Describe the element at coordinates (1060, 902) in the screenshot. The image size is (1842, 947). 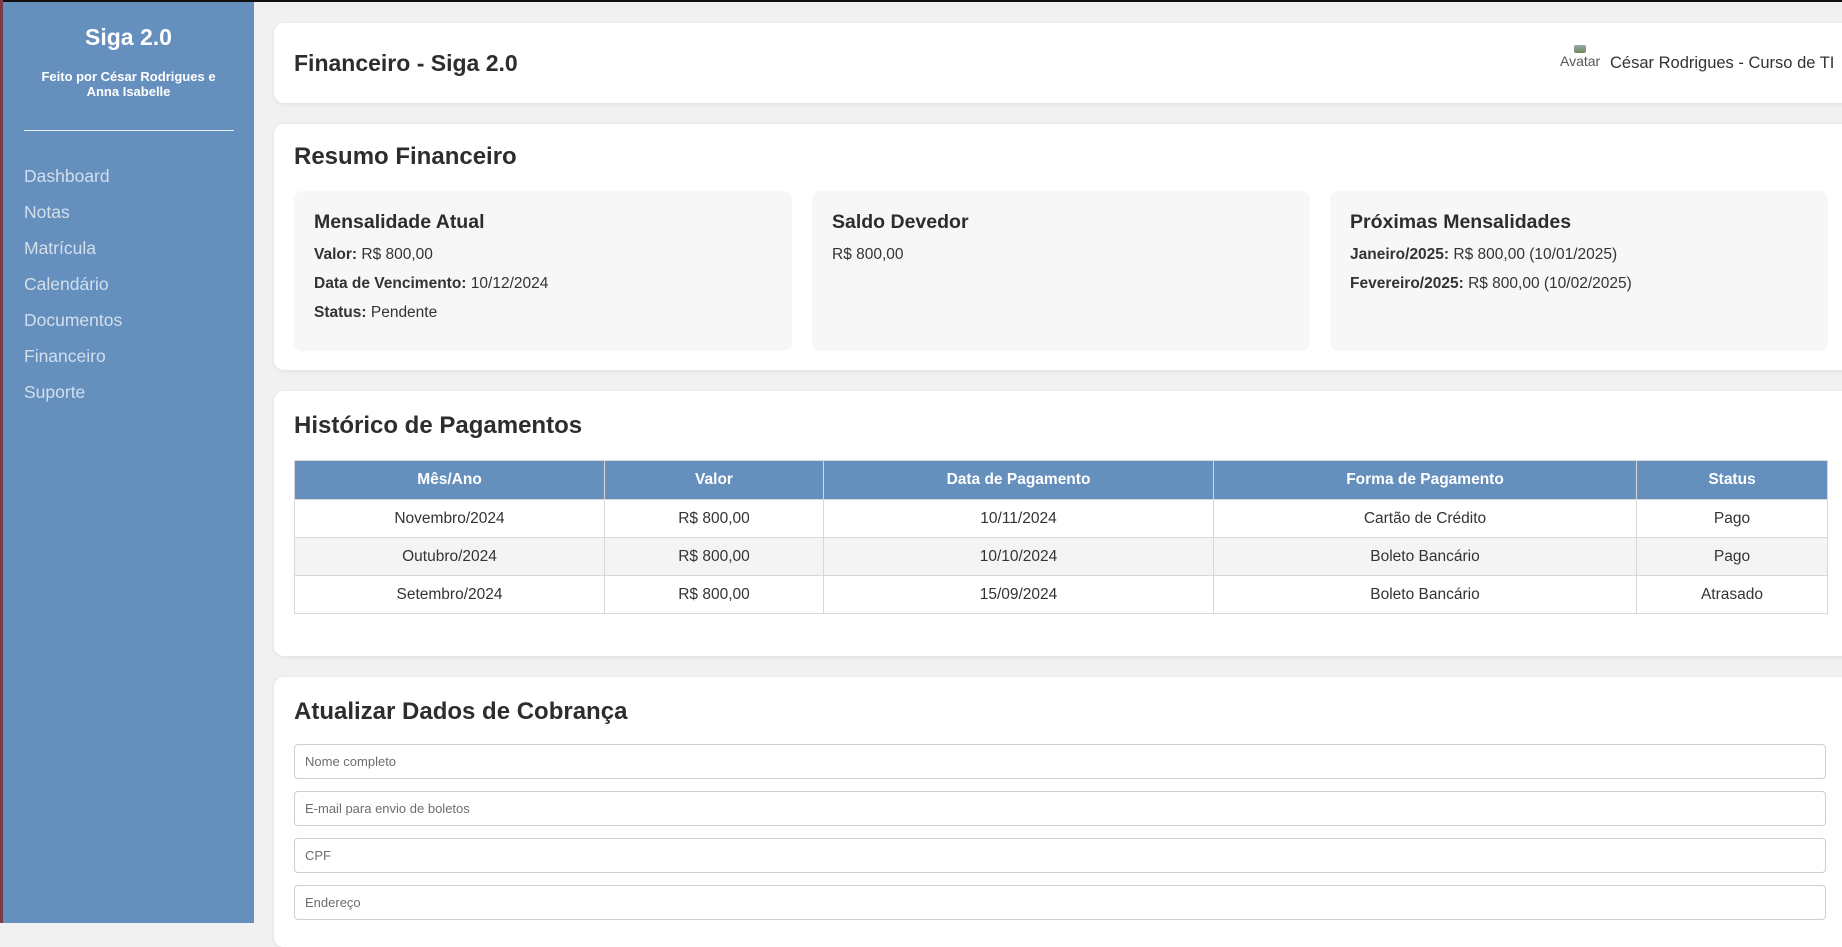
I see `address-input` at that location.